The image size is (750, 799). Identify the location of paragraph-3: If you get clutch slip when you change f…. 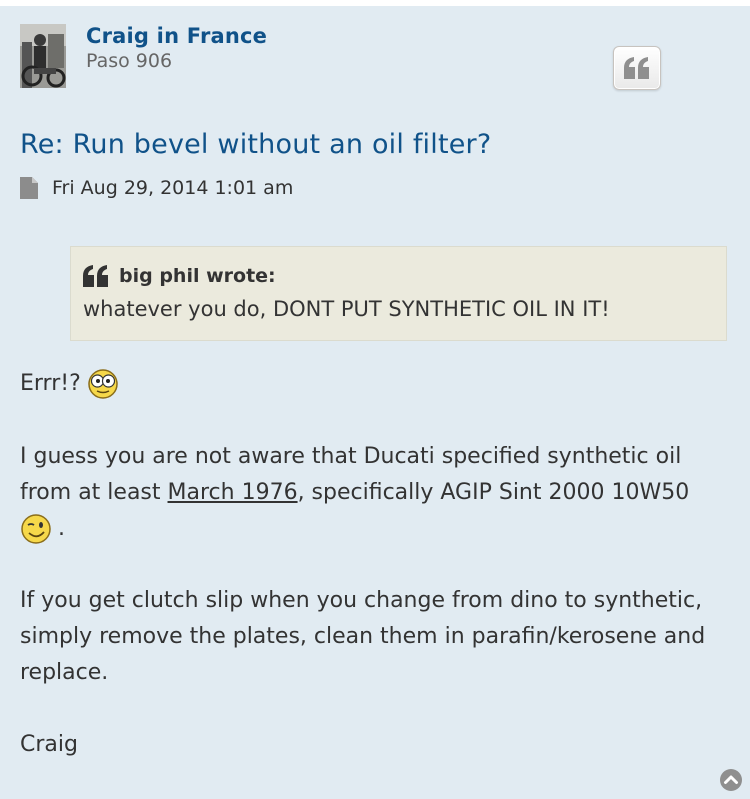
(363, 636).